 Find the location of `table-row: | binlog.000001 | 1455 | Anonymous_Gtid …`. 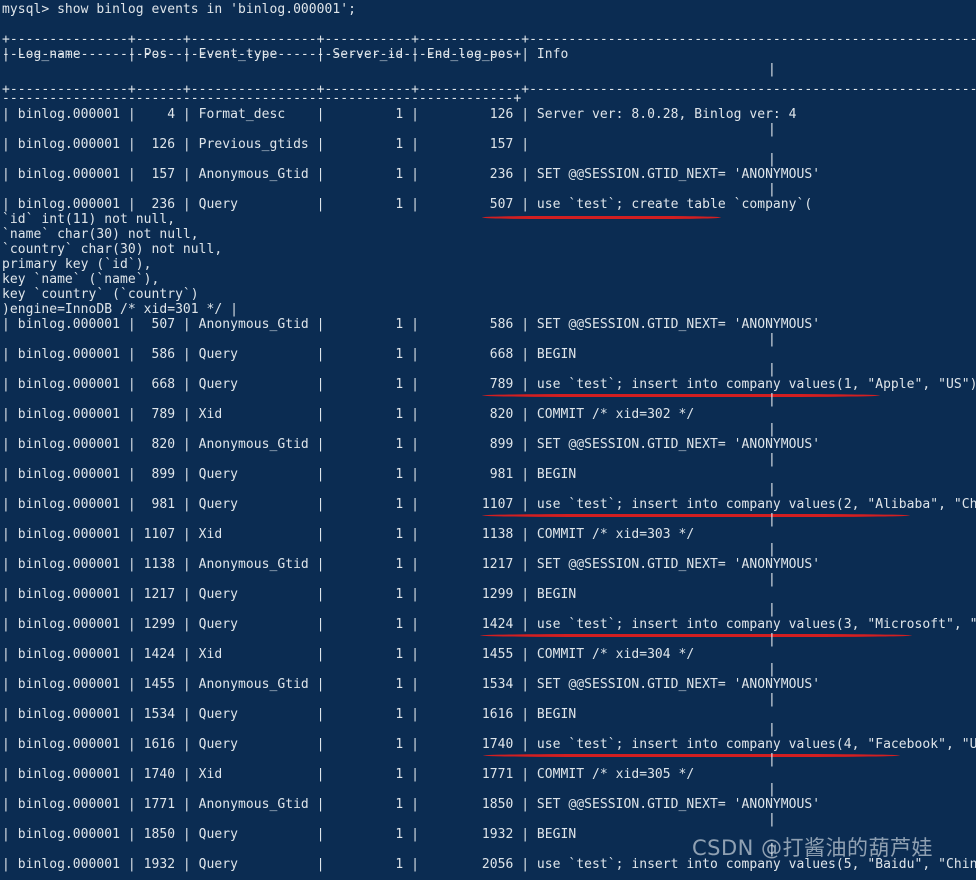

table-row: | binlog.000001 | 1455 | Anonymous_Gtid … is located at coordinates (411, 684).